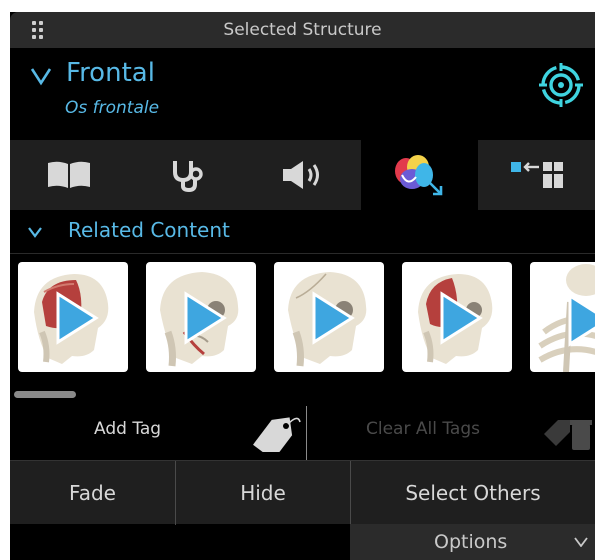 The width and height of the screenshot is (595, 560). I want to click on title-bar: Selected Structure, so click(302, 30).